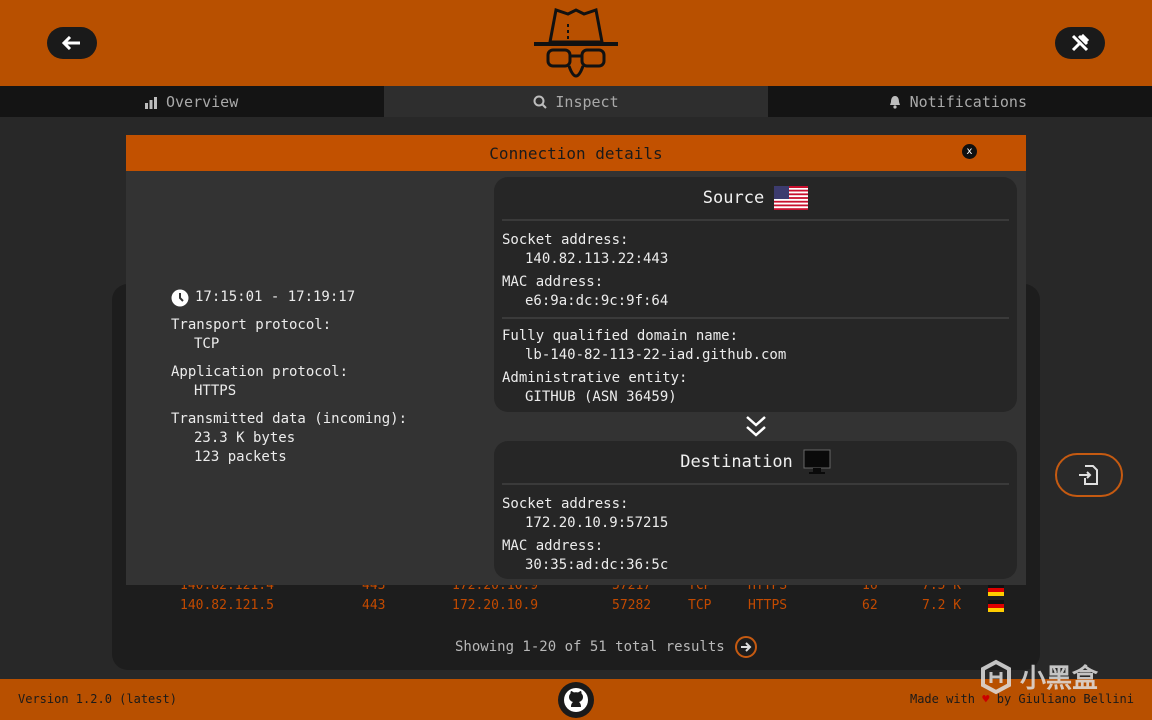 This screenshot has height=720, width=1152. Describe the element at coordinates (202, 101) in the screenshot. I see `tab-overview-label: Overview` at that location.